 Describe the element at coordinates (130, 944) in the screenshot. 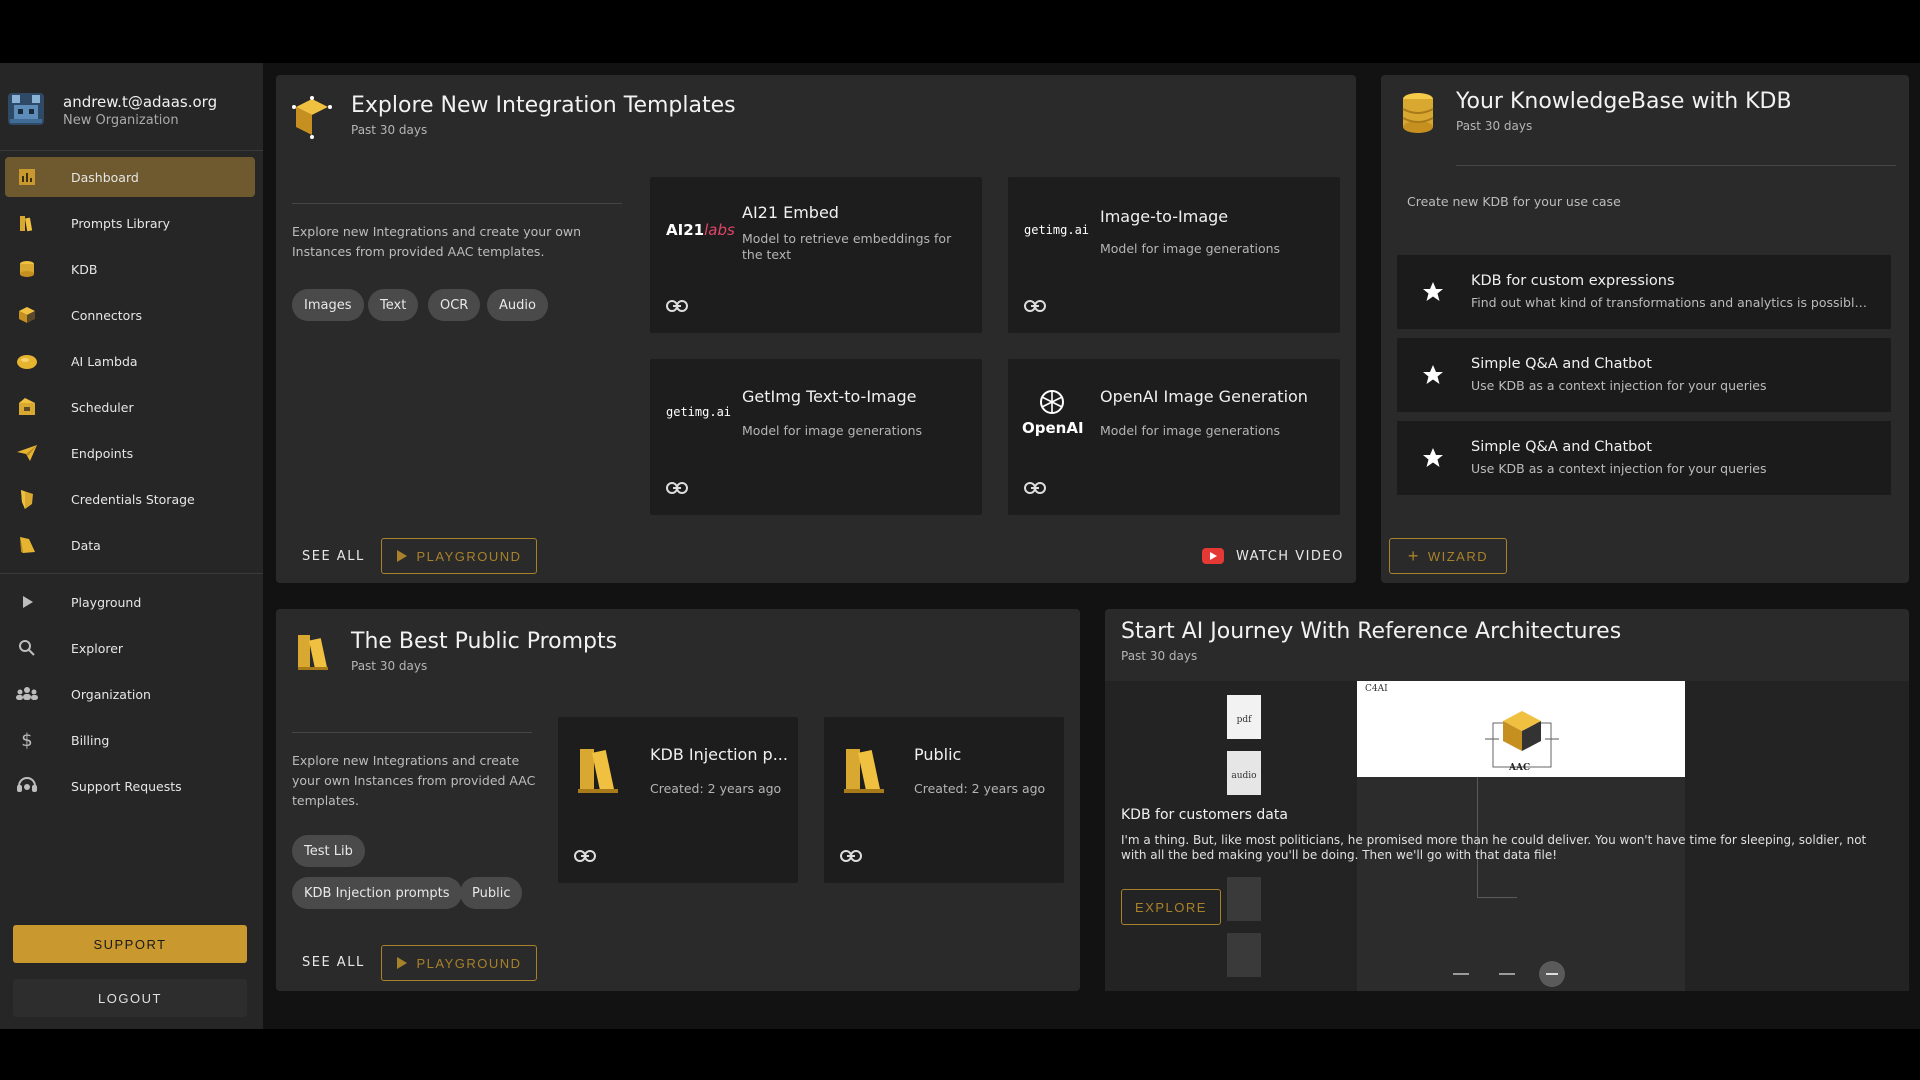

I see `support-button: SUPPORT` at that location.